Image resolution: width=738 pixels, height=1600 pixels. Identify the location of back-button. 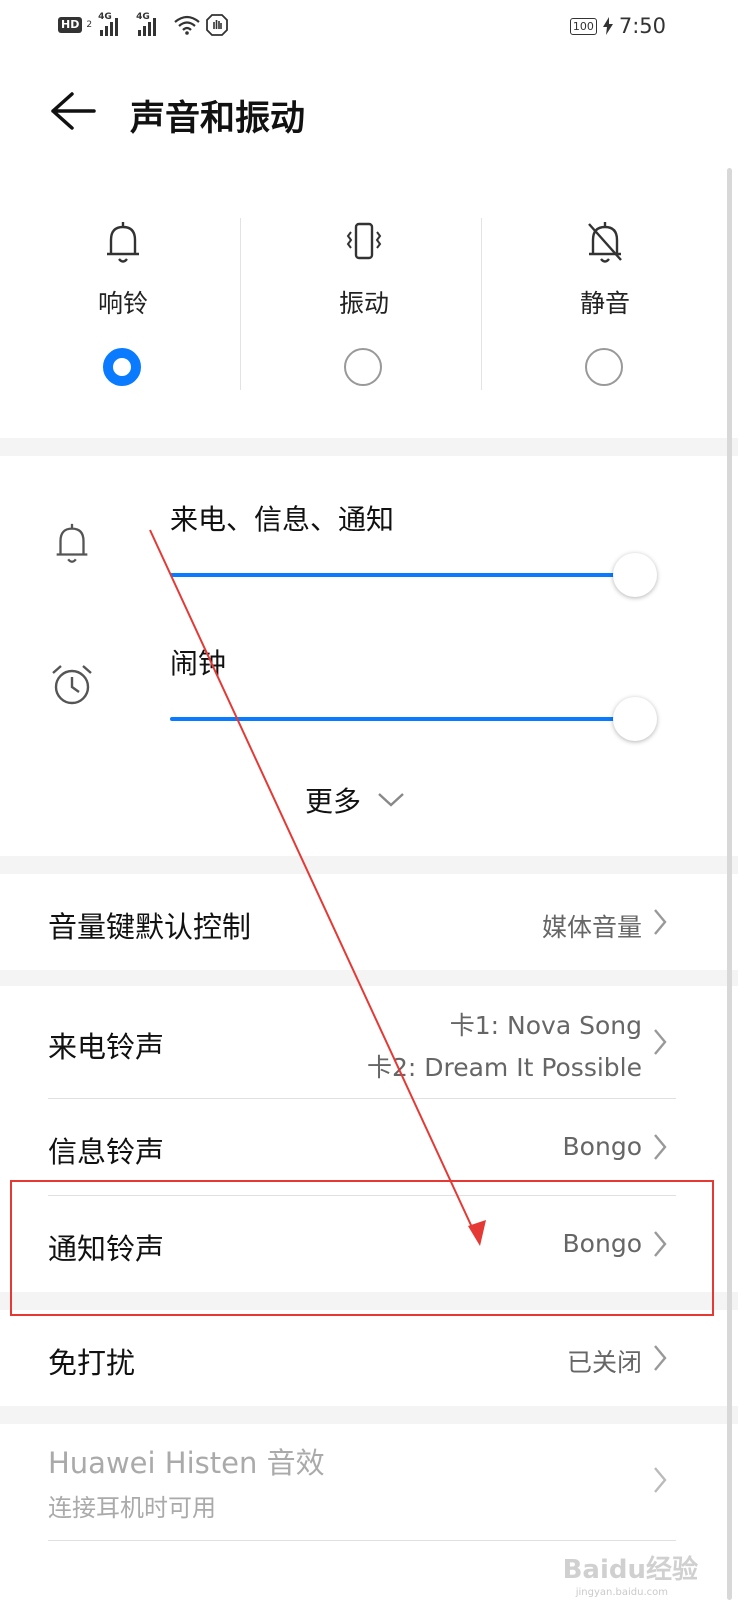
(73, 111).